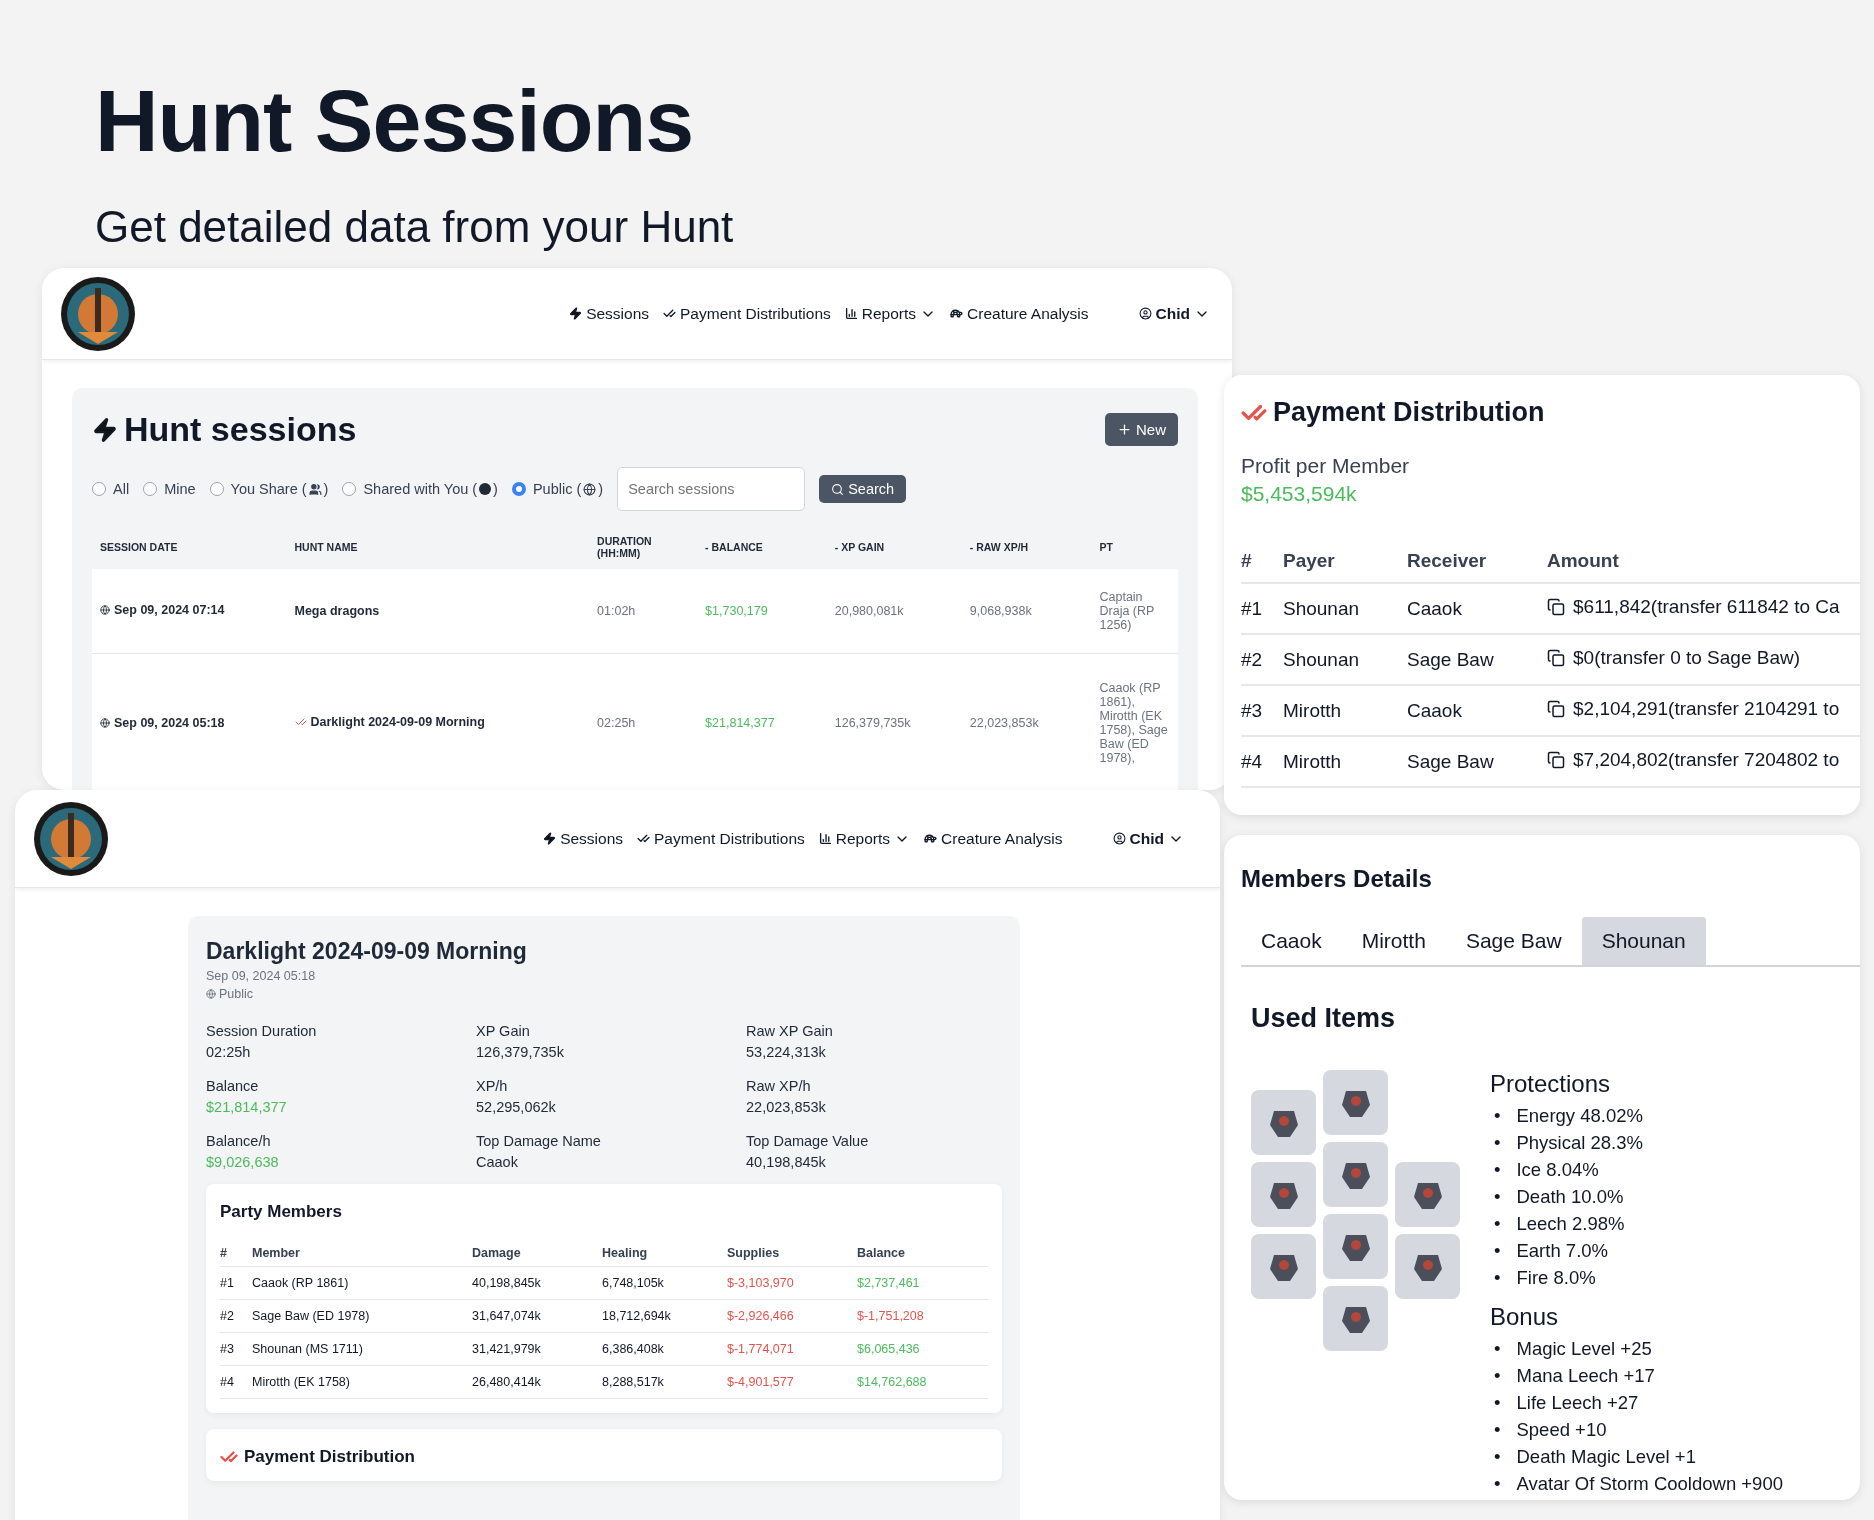 The width and height of the screenshot is (1874, 1520). What do you see at coordinates (762, 611) in the screenshot?
I see `table-cell: $1,730,179` at bounding box center [762, 611].